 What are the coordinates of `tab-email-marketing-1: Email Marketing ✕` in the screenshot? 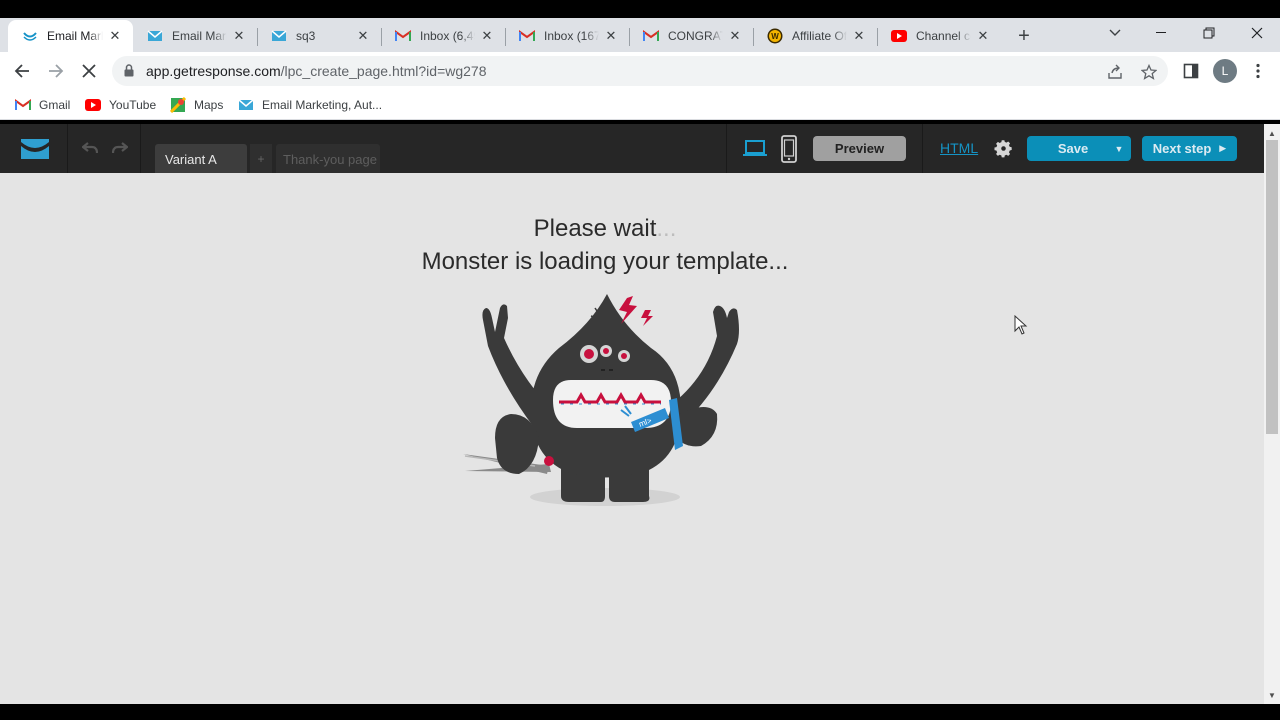 It's located at (70, 36).